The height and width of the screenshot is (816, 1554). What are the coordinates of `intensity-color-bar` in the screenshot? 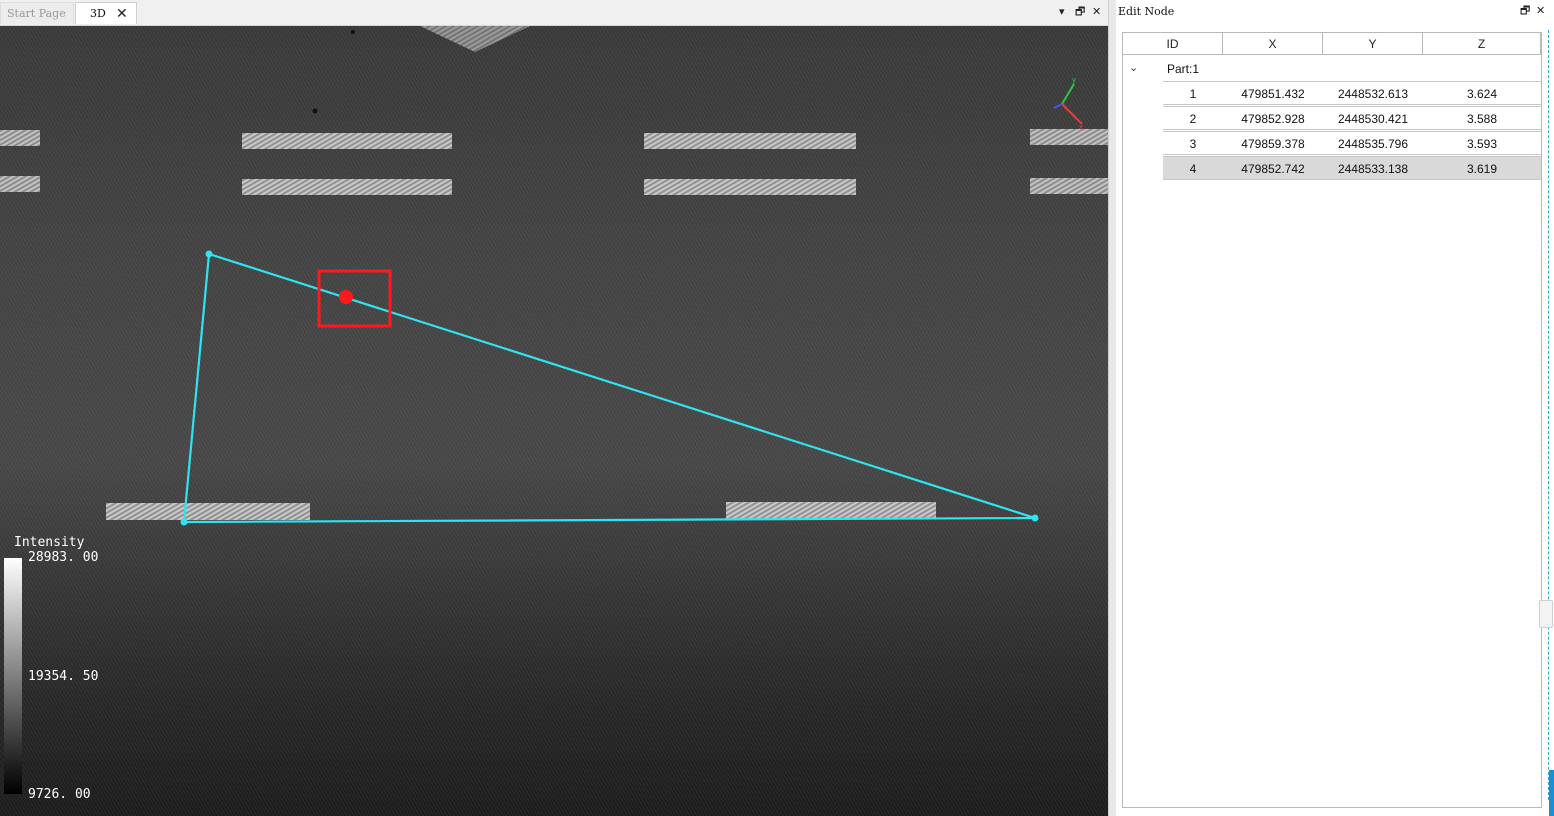 It's located at (13, 676).